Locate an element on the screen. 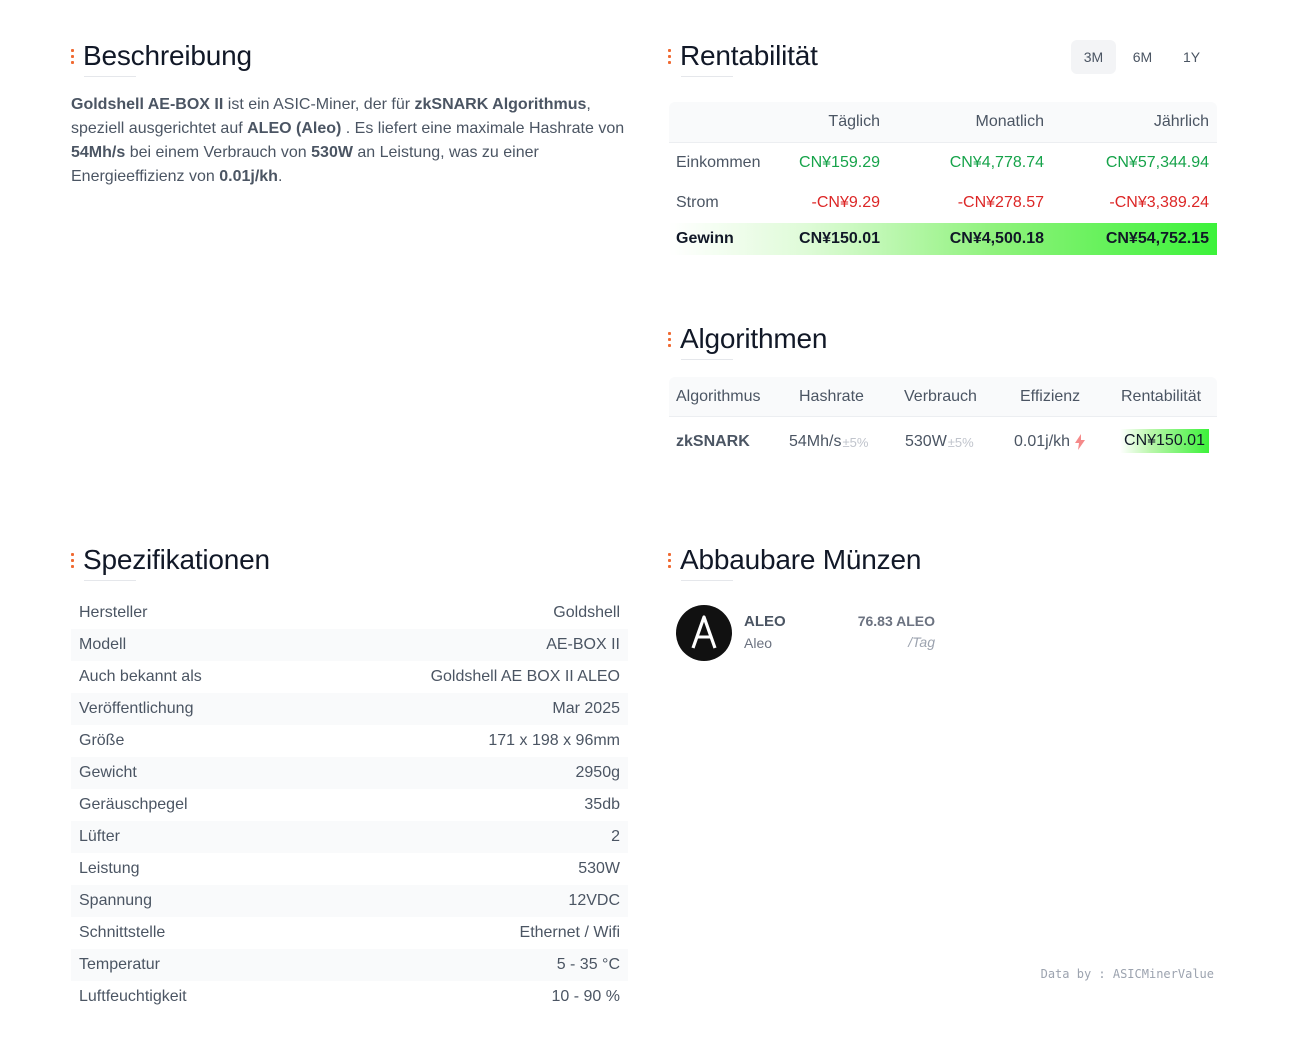 The width and height of the screenshot is (1296, 1039). data-source-credit: Data by : ASICMinerValue is located at coordinates (1127, 974).